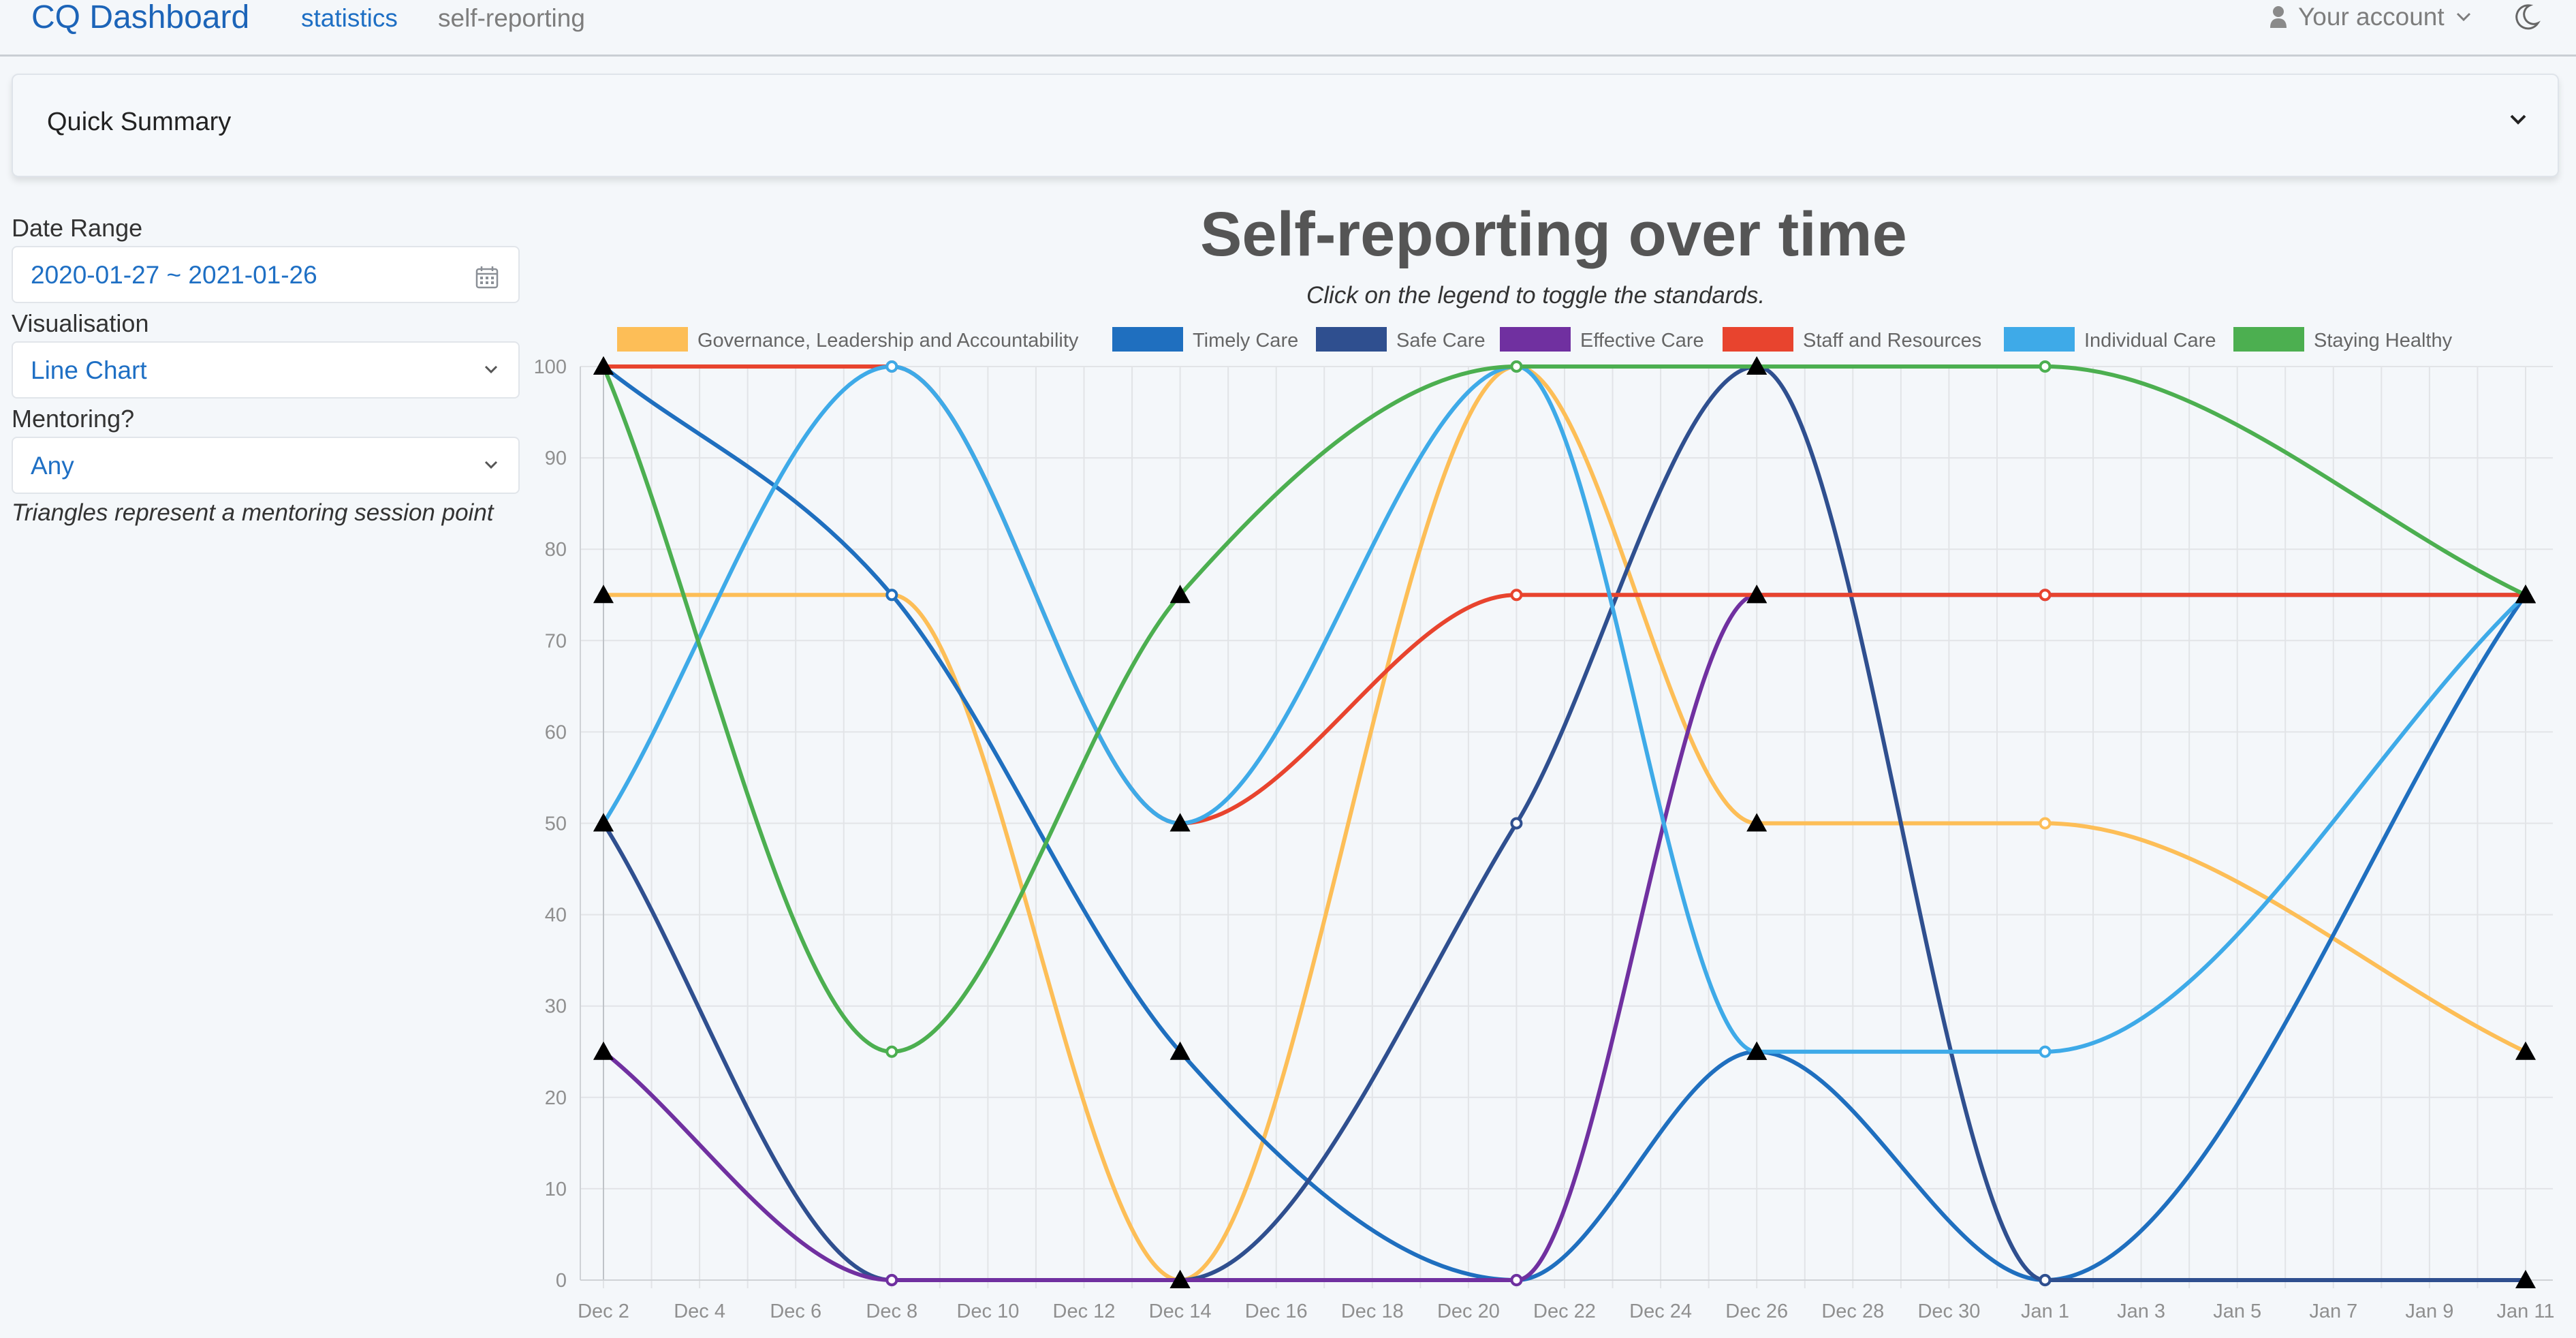 The width and height of the screenshot is (2576, 1338). What do you see at coordinates (556, 1007) in the screenshot?
I see `y-tick-label: 30` at bounding box center [556, 1007].